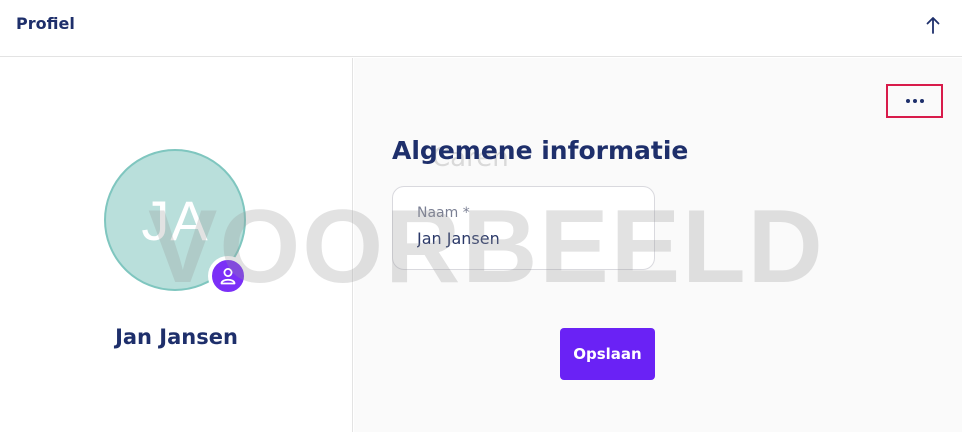 The width and height of the screenshot is (962, 432). What do you see at coordinates (523, 228) in the screenshot?
I see `name-field: Naam *` at bounding box center [523, 228].